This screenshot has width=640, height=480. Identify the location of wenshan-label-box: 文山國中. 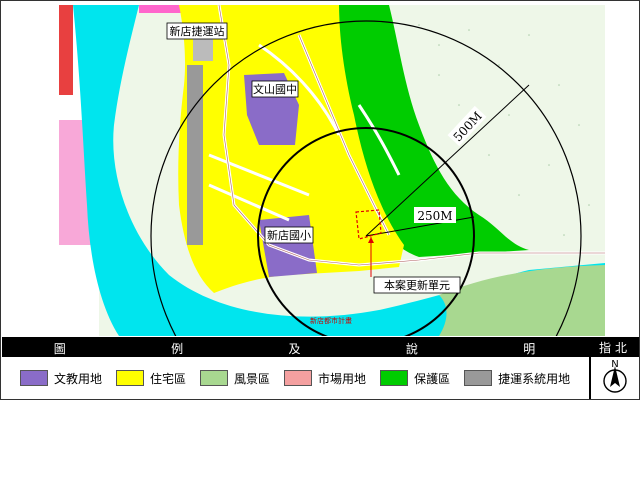
(275, 89).